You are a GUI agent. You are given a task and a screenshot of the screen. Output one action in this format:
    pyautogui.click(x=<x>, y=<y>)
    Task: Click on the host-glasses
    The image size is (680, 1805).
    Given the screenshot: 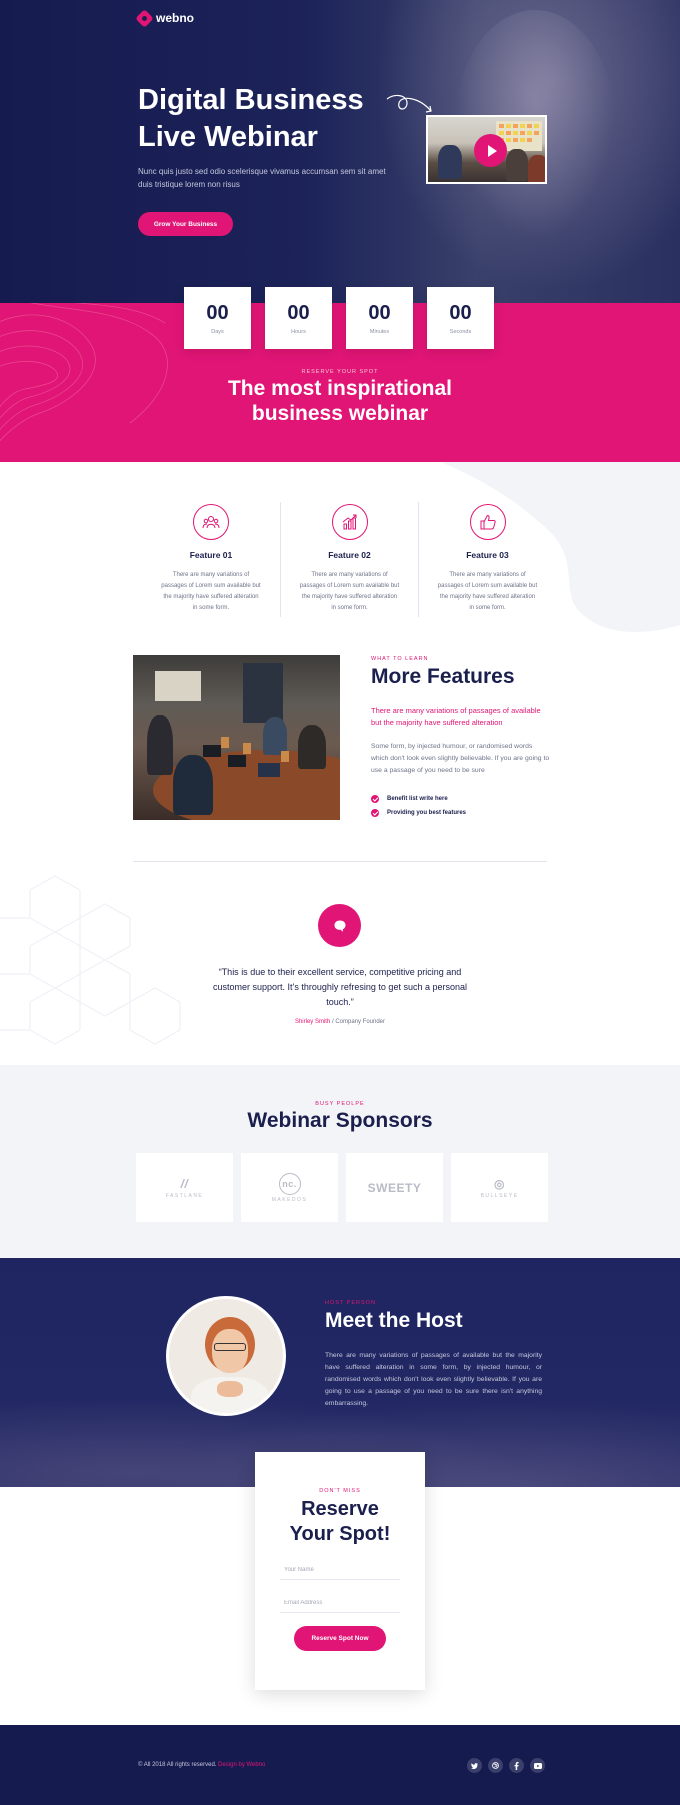 What is the action you would take?
    pyautogui.click(x=230, y=1347)
    